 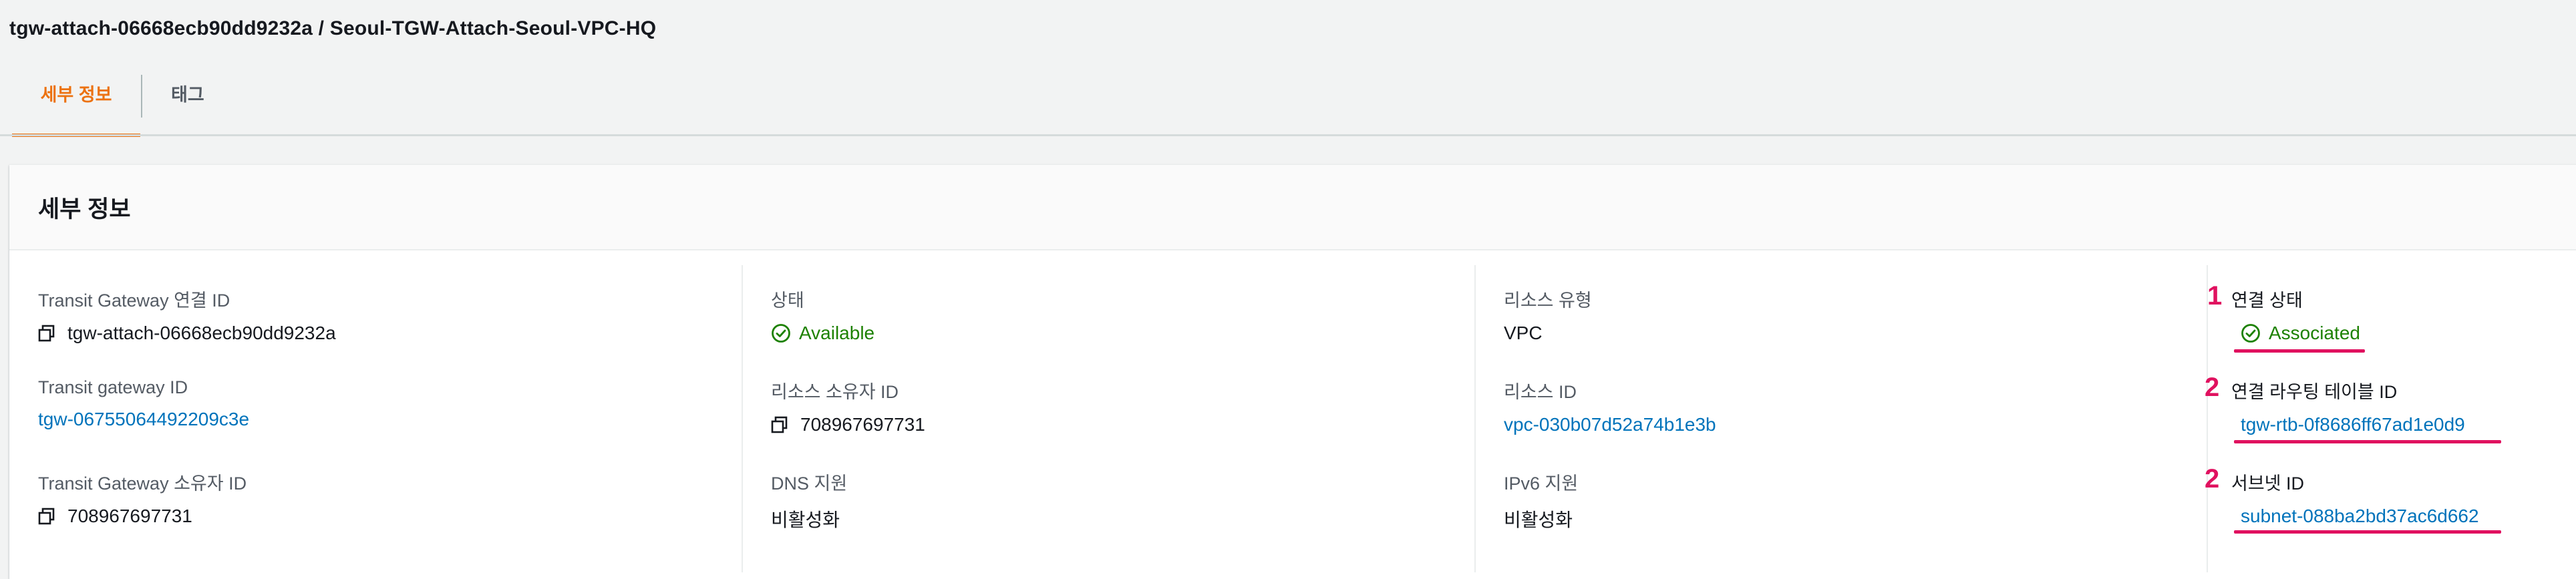 What do you see at coordinates (201, 333) in the screenshot?
I see `attachment-id-text: tgw-attach-06668ecb90dd9232a` at bounding box center [201, 333].